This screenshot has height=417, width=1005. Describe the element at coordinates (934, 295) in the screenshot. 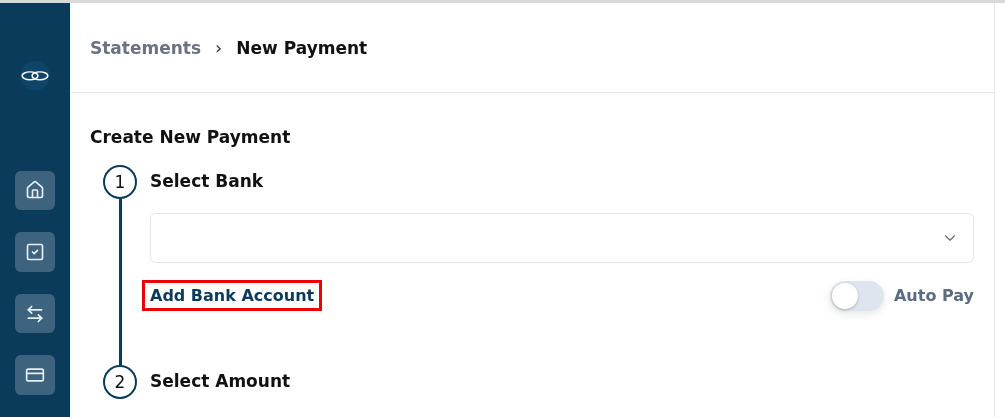

I see `toggle-label: Auto Pay` at that location.